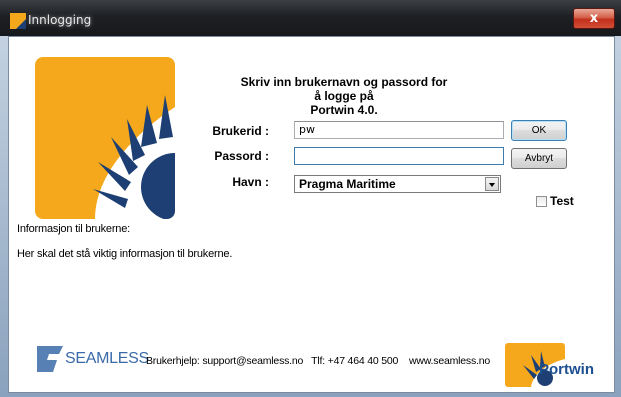 This screenshot has height=397, width=621. I want to click on ok-button: OK, so click(539, 130).